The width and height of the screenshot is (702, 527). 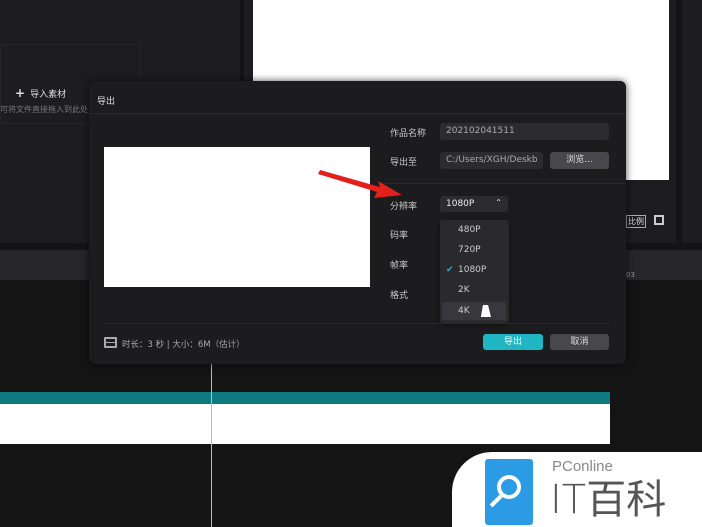 I want to click on resolution-select: 1080P ⌃, so click(x=474, y=204).